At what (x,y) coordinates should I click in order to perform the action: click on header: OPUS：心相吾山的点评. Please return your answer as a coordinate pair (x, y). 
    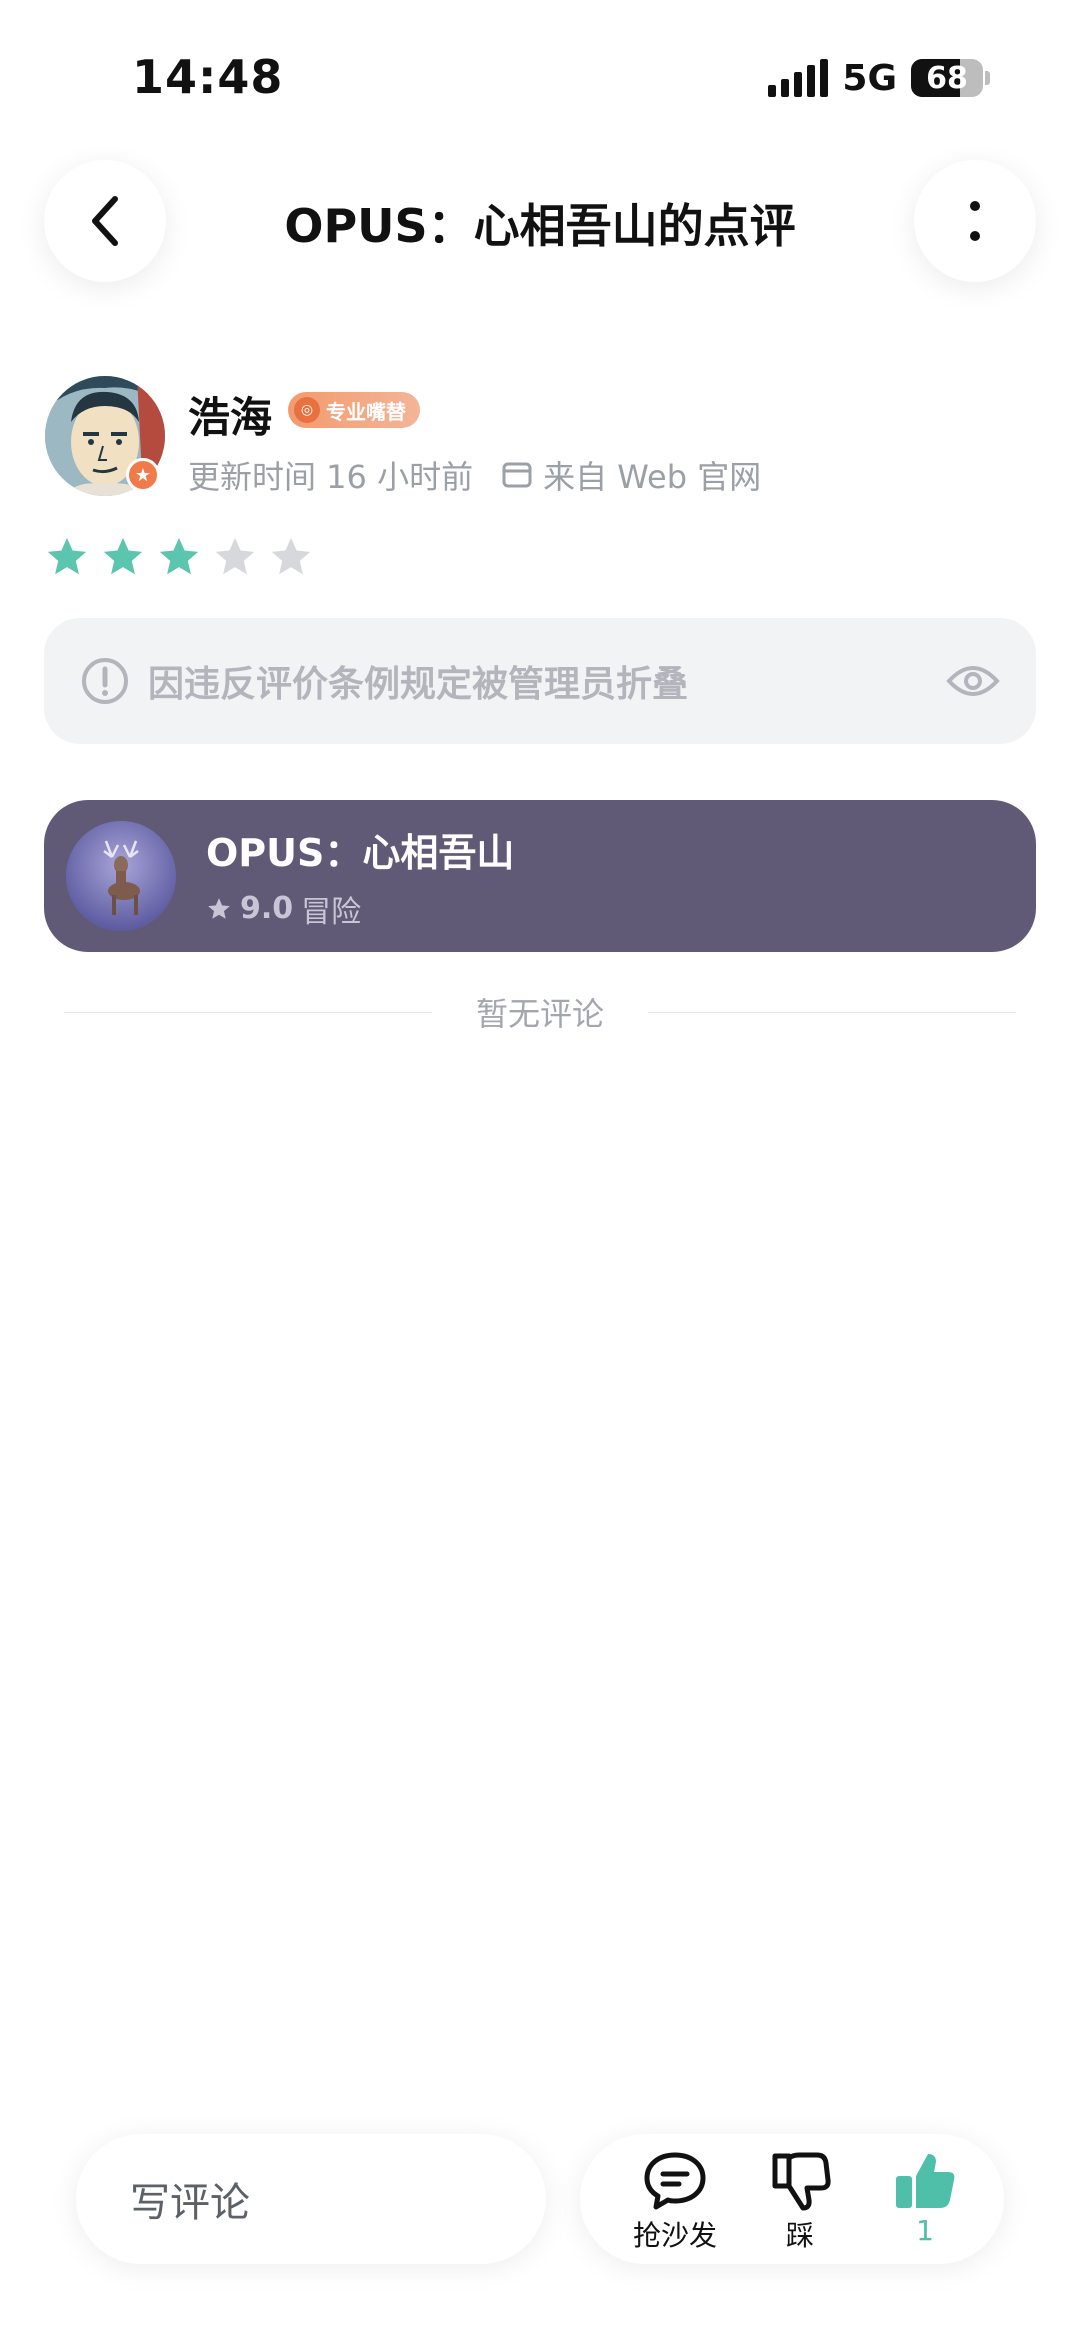
    Looking at the image, I should click on (540, 225).